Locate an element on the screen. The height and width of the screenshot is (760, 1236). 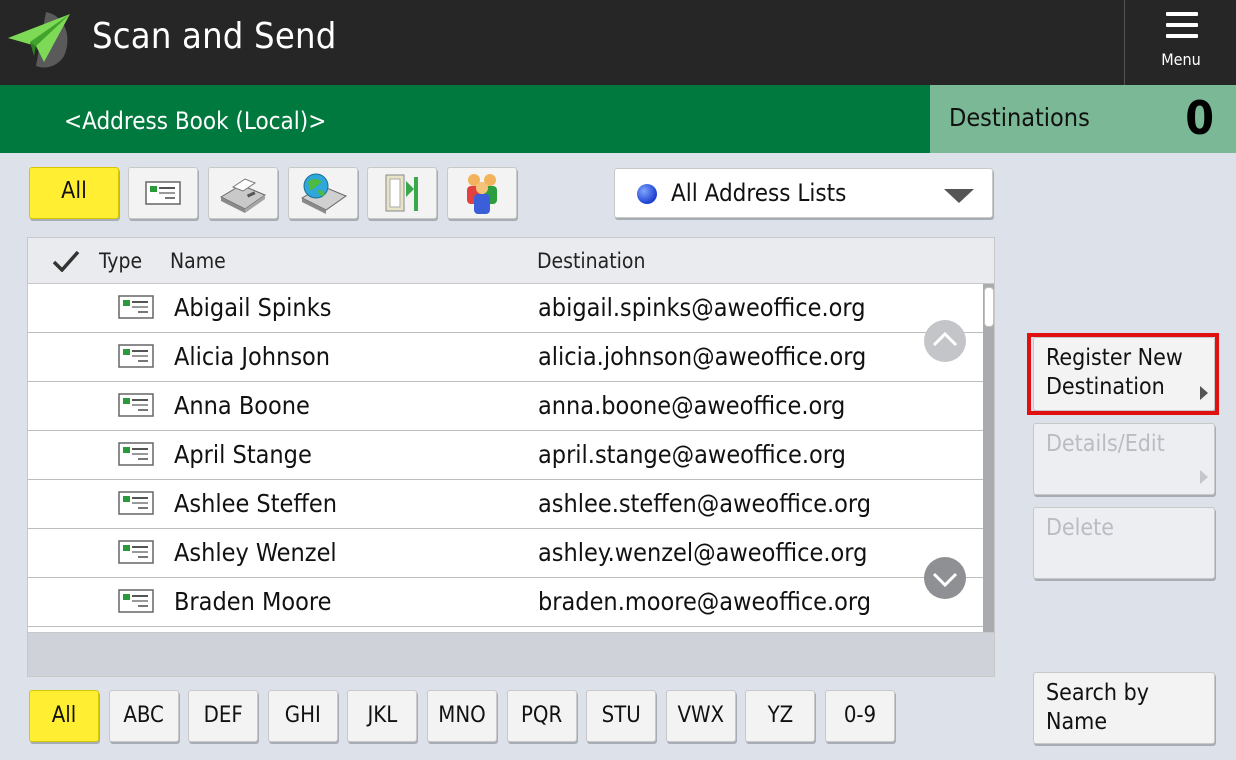
alphabet-button-label: DEF is located at coordinates (223, 715).